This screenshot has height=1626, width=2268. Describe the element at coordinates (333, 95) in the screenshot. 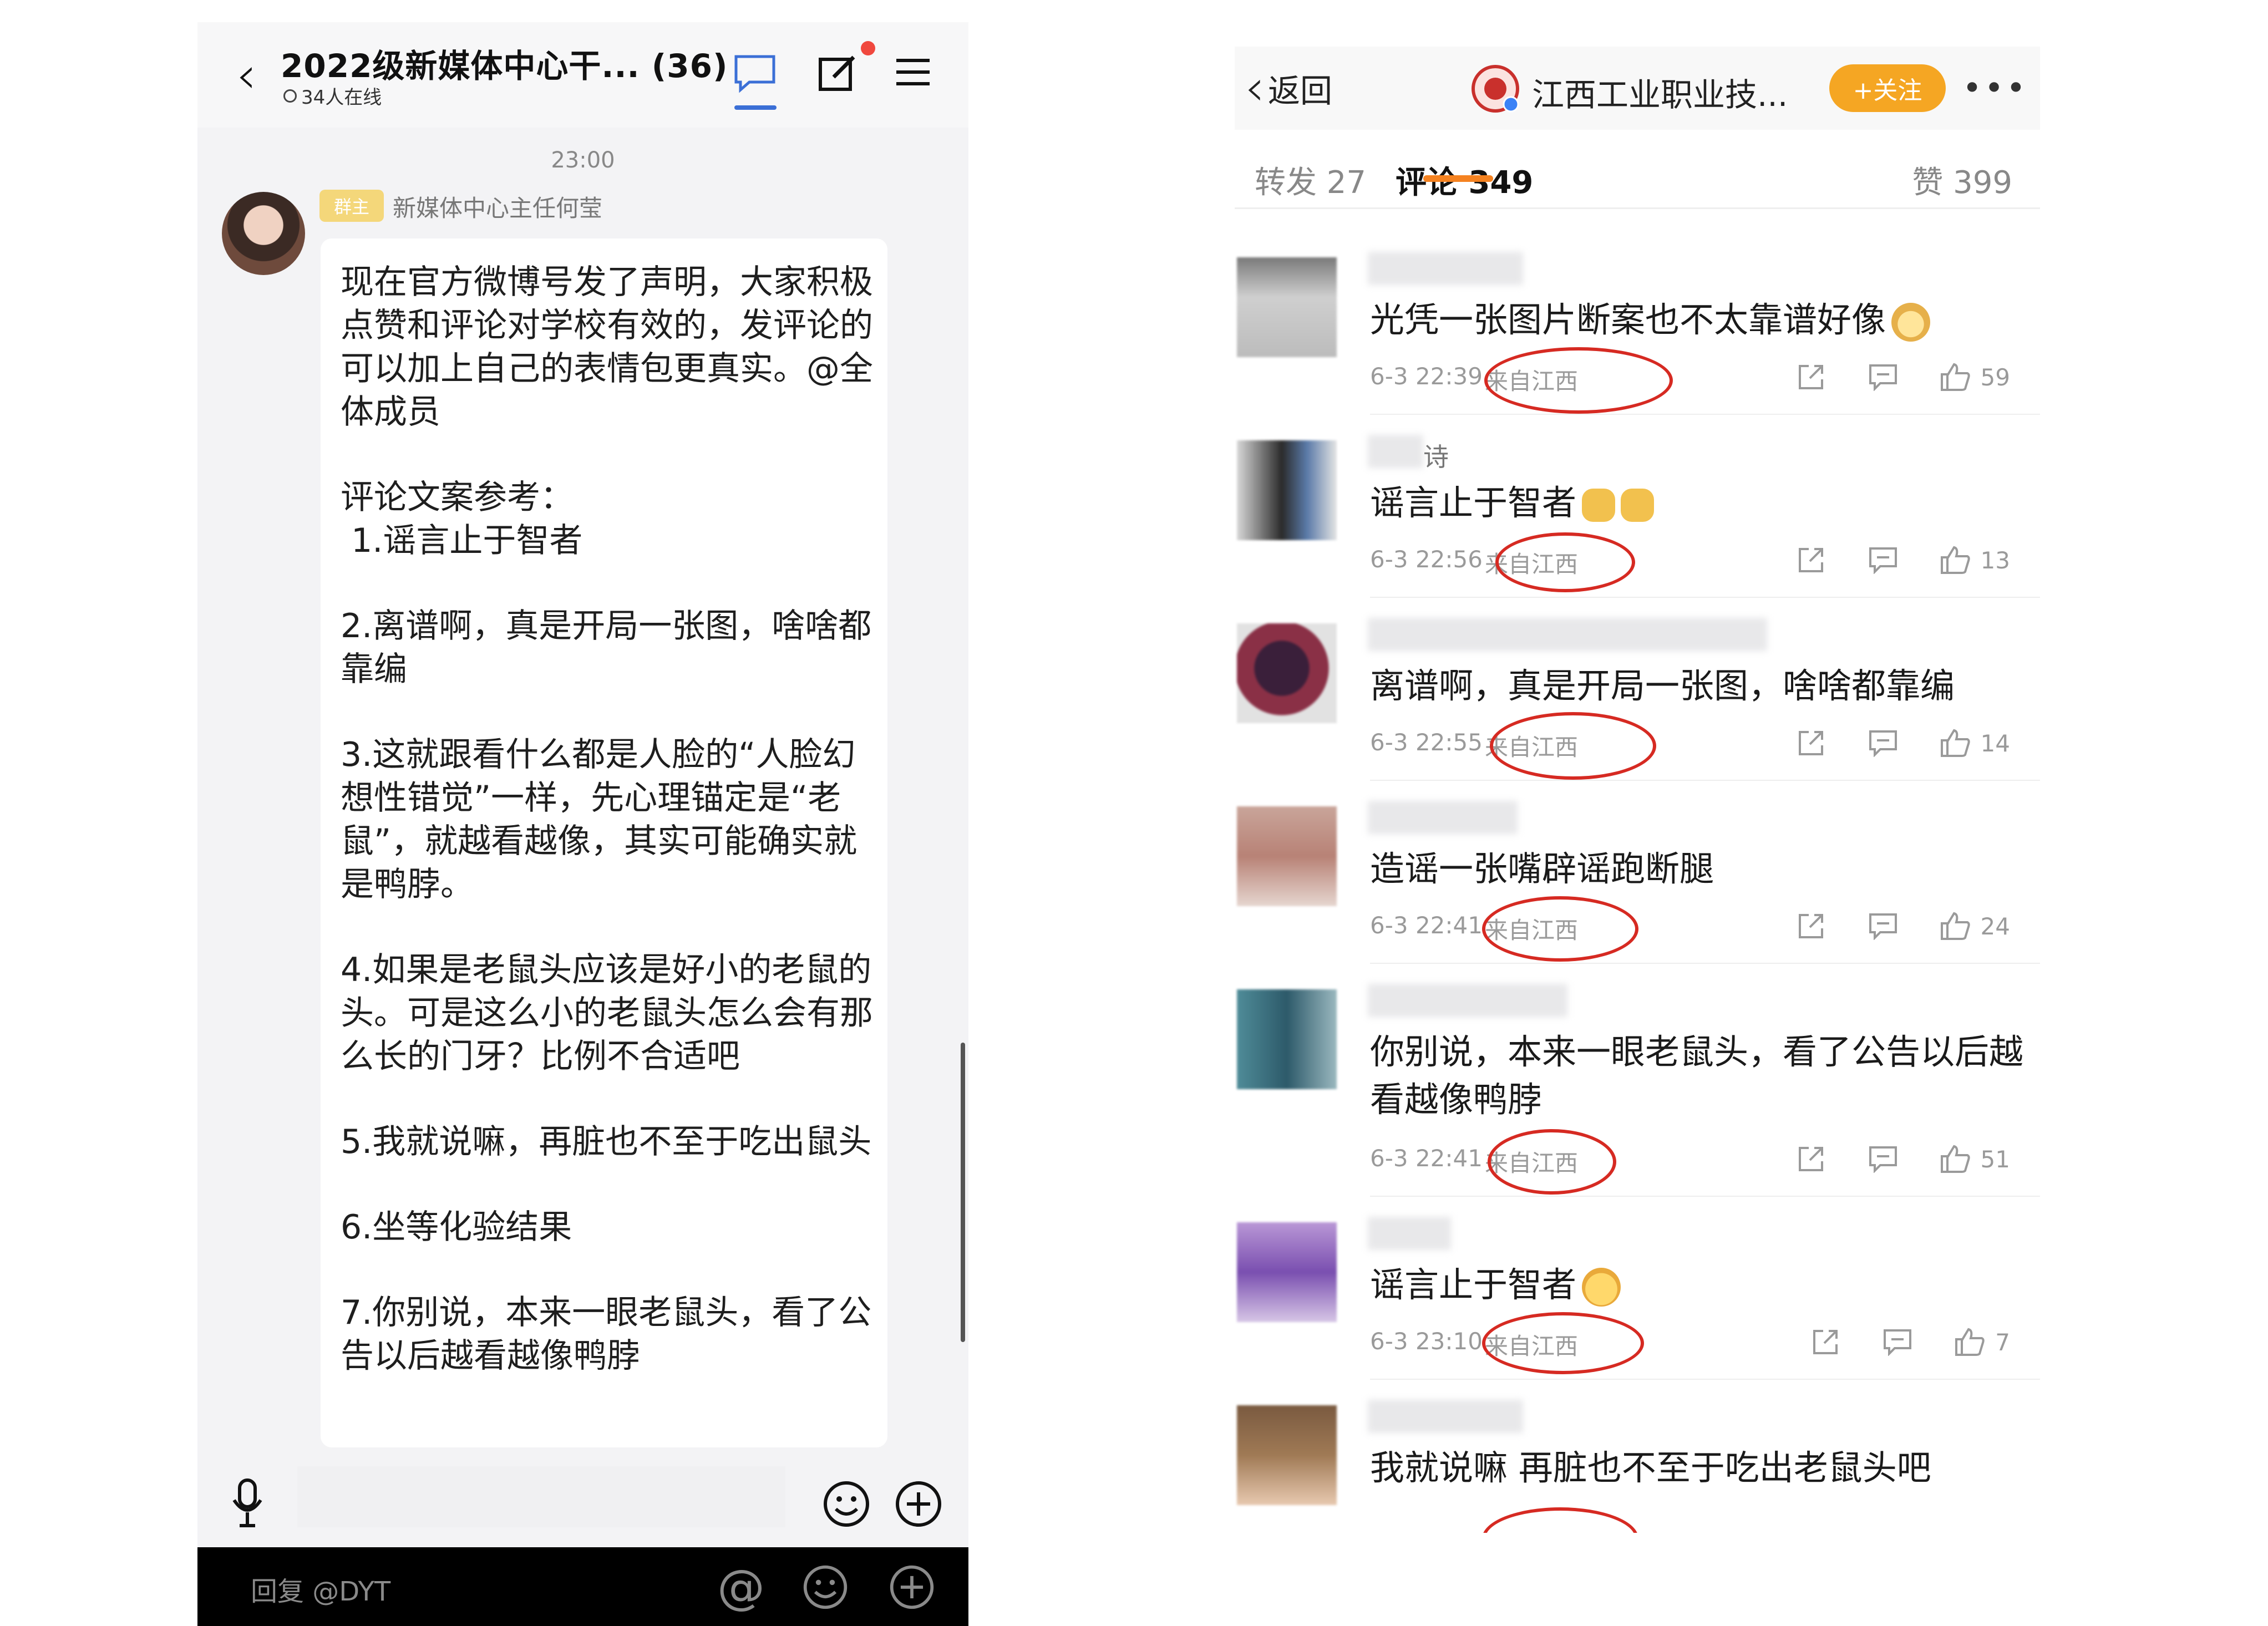

I see `online-count: 34人在线` at that location.